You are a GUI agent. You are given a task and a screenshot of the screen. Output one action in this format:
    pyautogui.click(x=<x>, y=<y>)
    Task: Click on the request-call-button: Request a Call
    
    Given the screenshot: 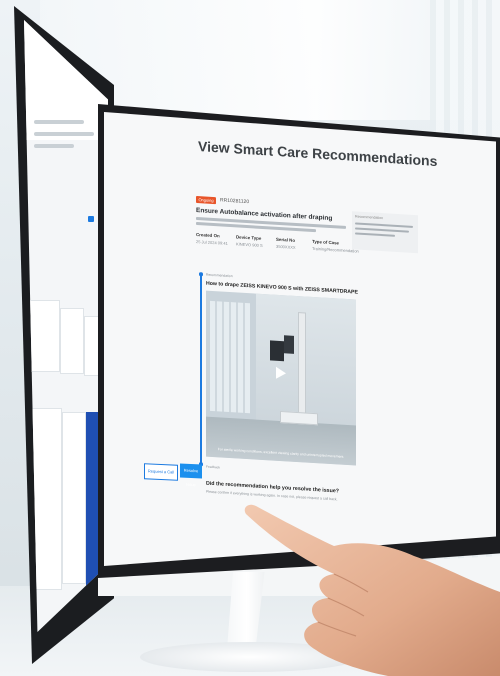 What is the action you would take?
    pyautogui.click(x=161, y=472)
    